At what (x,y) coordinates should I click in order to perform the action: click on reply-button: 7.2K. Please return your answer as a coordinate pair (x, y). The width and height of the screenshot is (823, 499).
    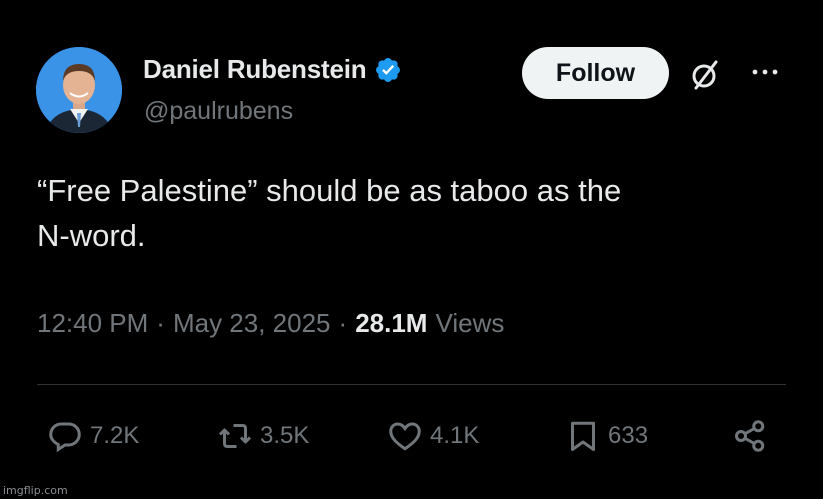
    Looking at the image, I should click on (93, 436).